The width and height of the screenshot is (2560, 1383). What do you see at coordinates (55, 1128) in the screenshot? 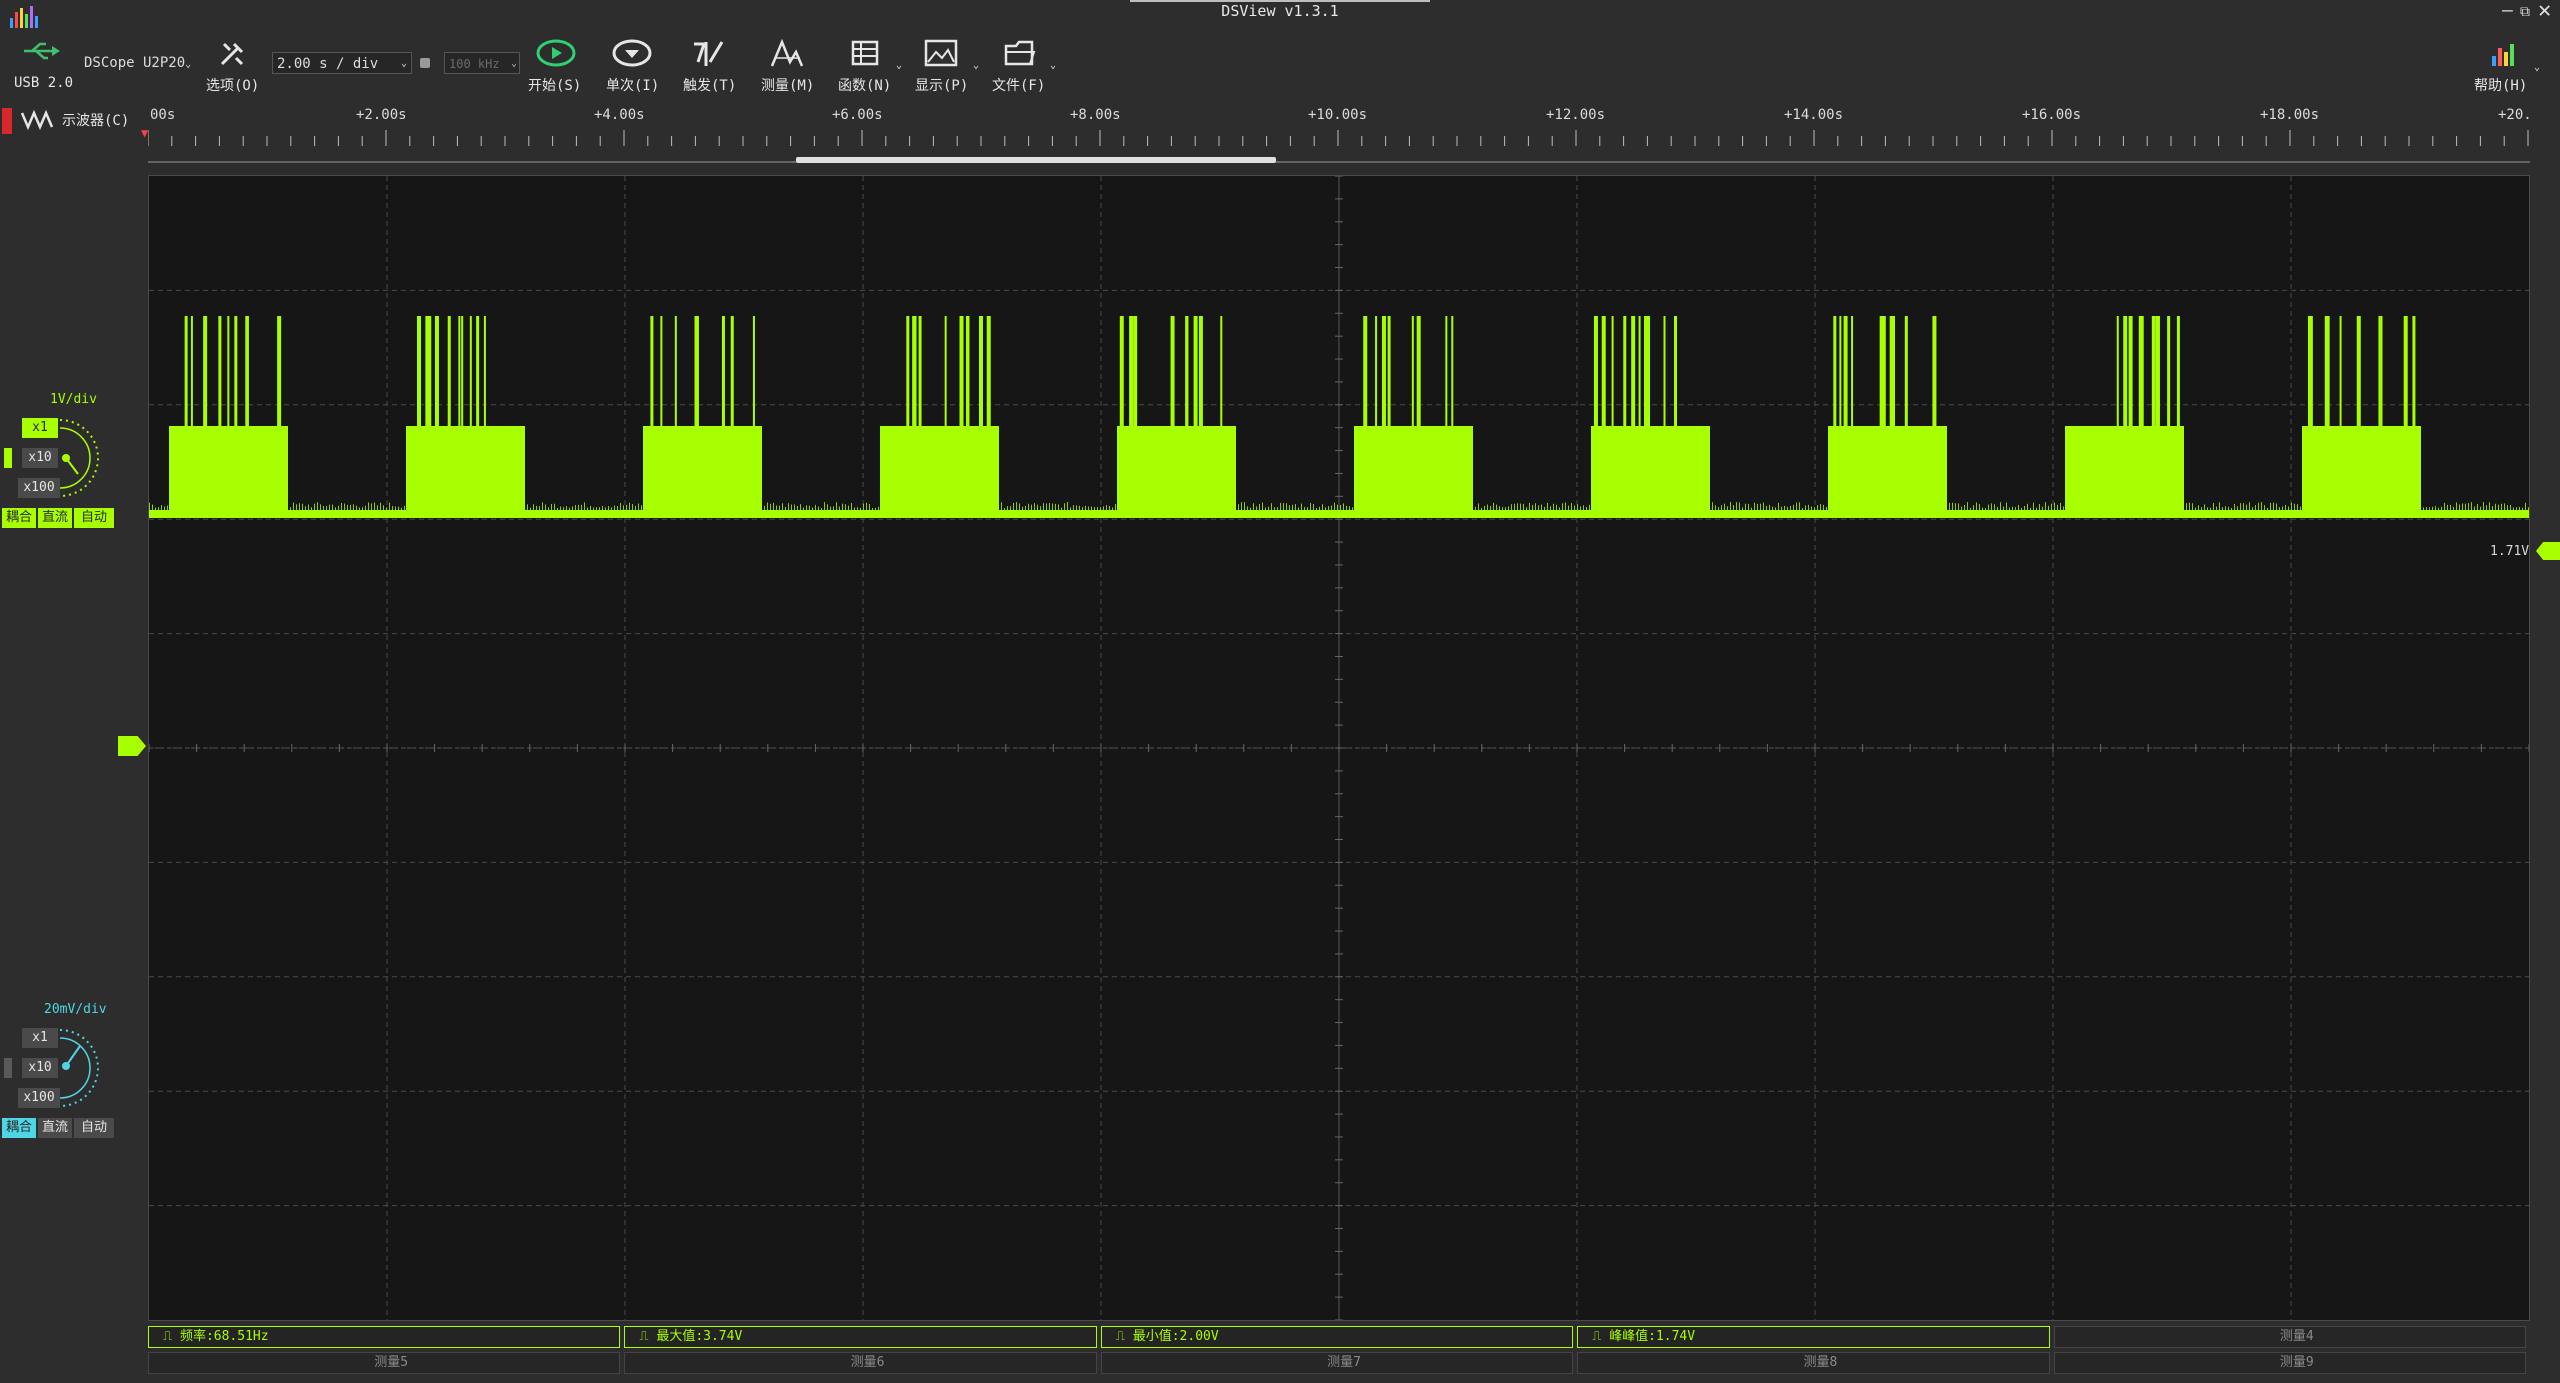
I see `ch2-dc: 直流` at bounding box center [55, 1128].